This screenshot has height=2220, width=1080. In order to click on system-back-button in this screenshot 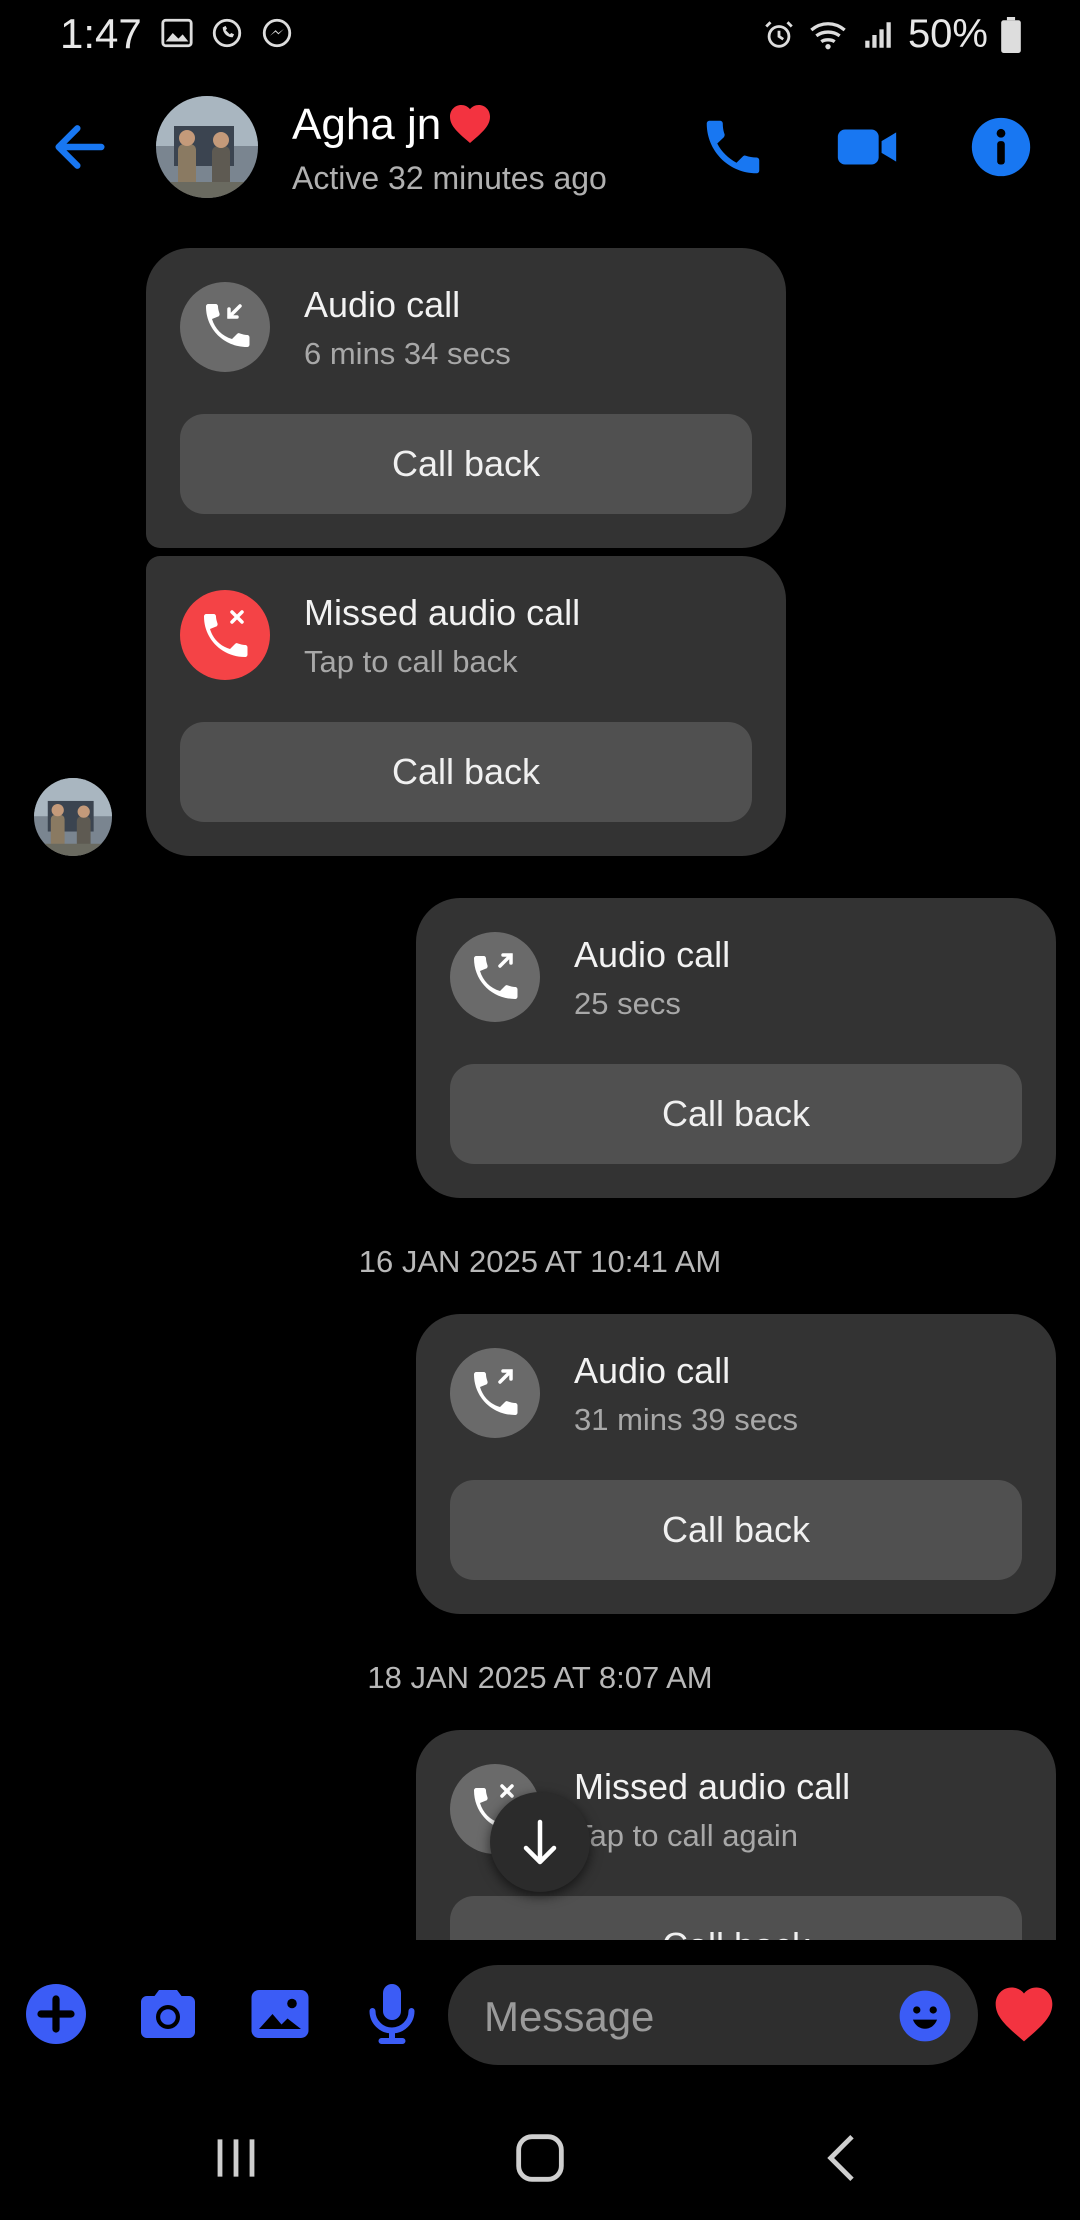, I will do `click(844, 2158)`.